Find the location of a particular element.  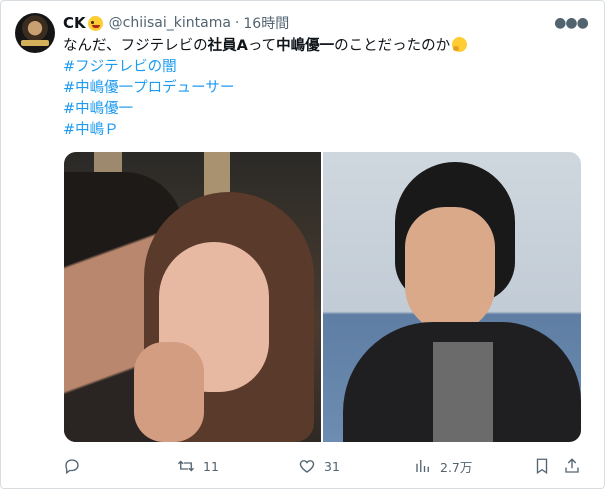

more-options-icon: ●●● is located at coordinates (571, 23).